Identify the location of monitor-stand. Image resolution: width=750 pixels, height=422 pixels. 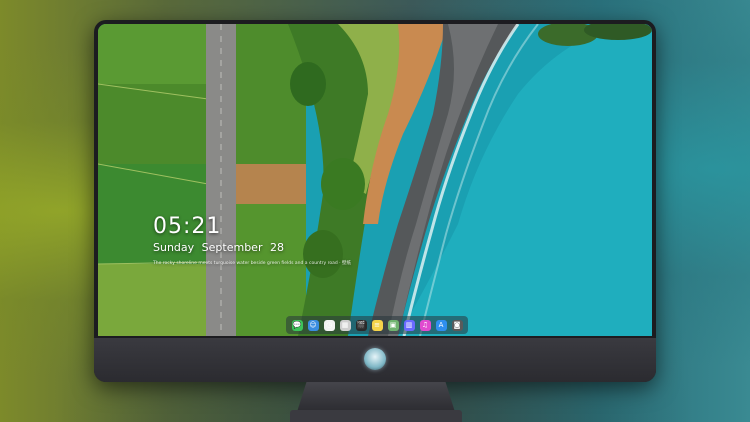
(376, 397).